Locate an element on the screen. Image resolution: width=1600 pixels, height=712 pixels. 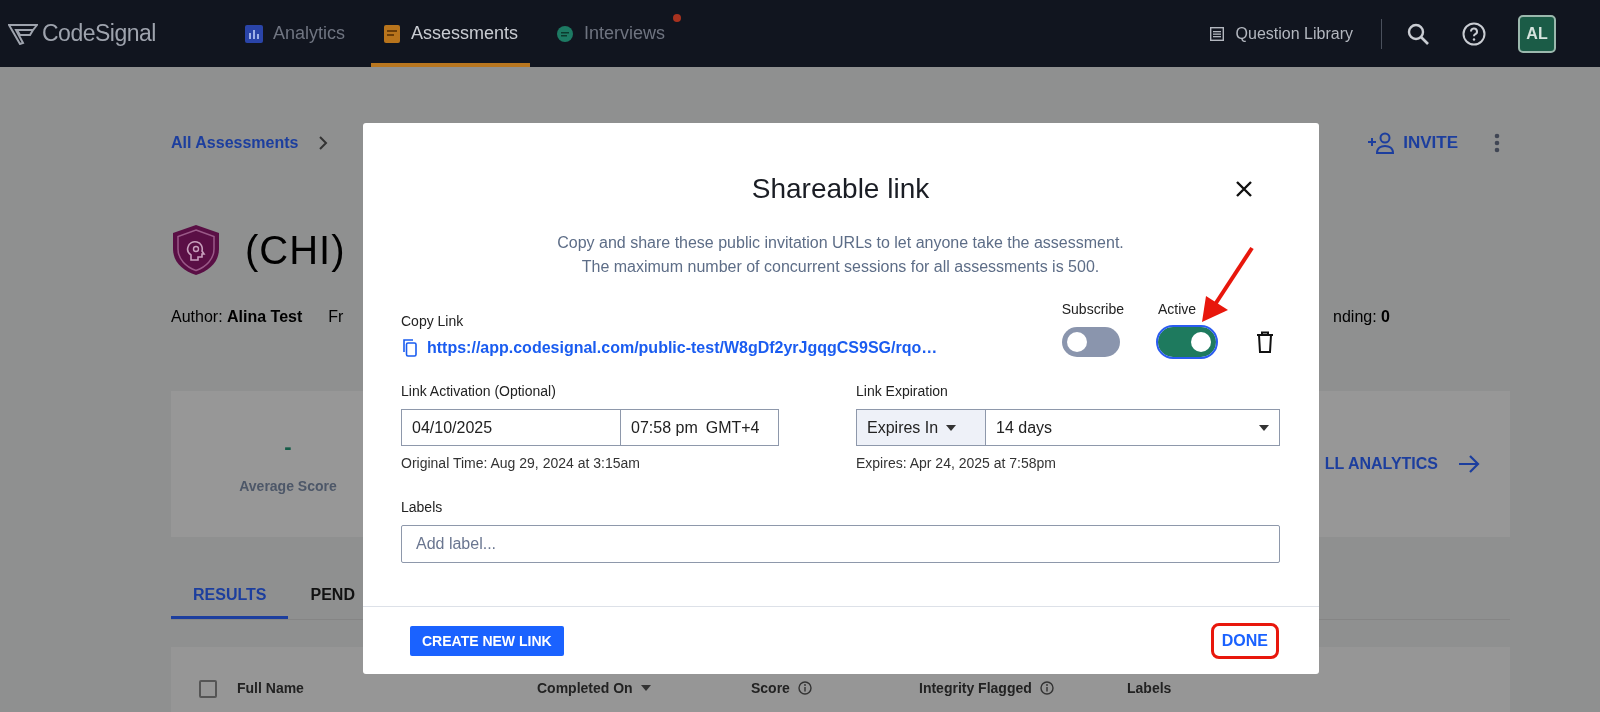
field-label: Copy Link is located at coordinates (433, 321).